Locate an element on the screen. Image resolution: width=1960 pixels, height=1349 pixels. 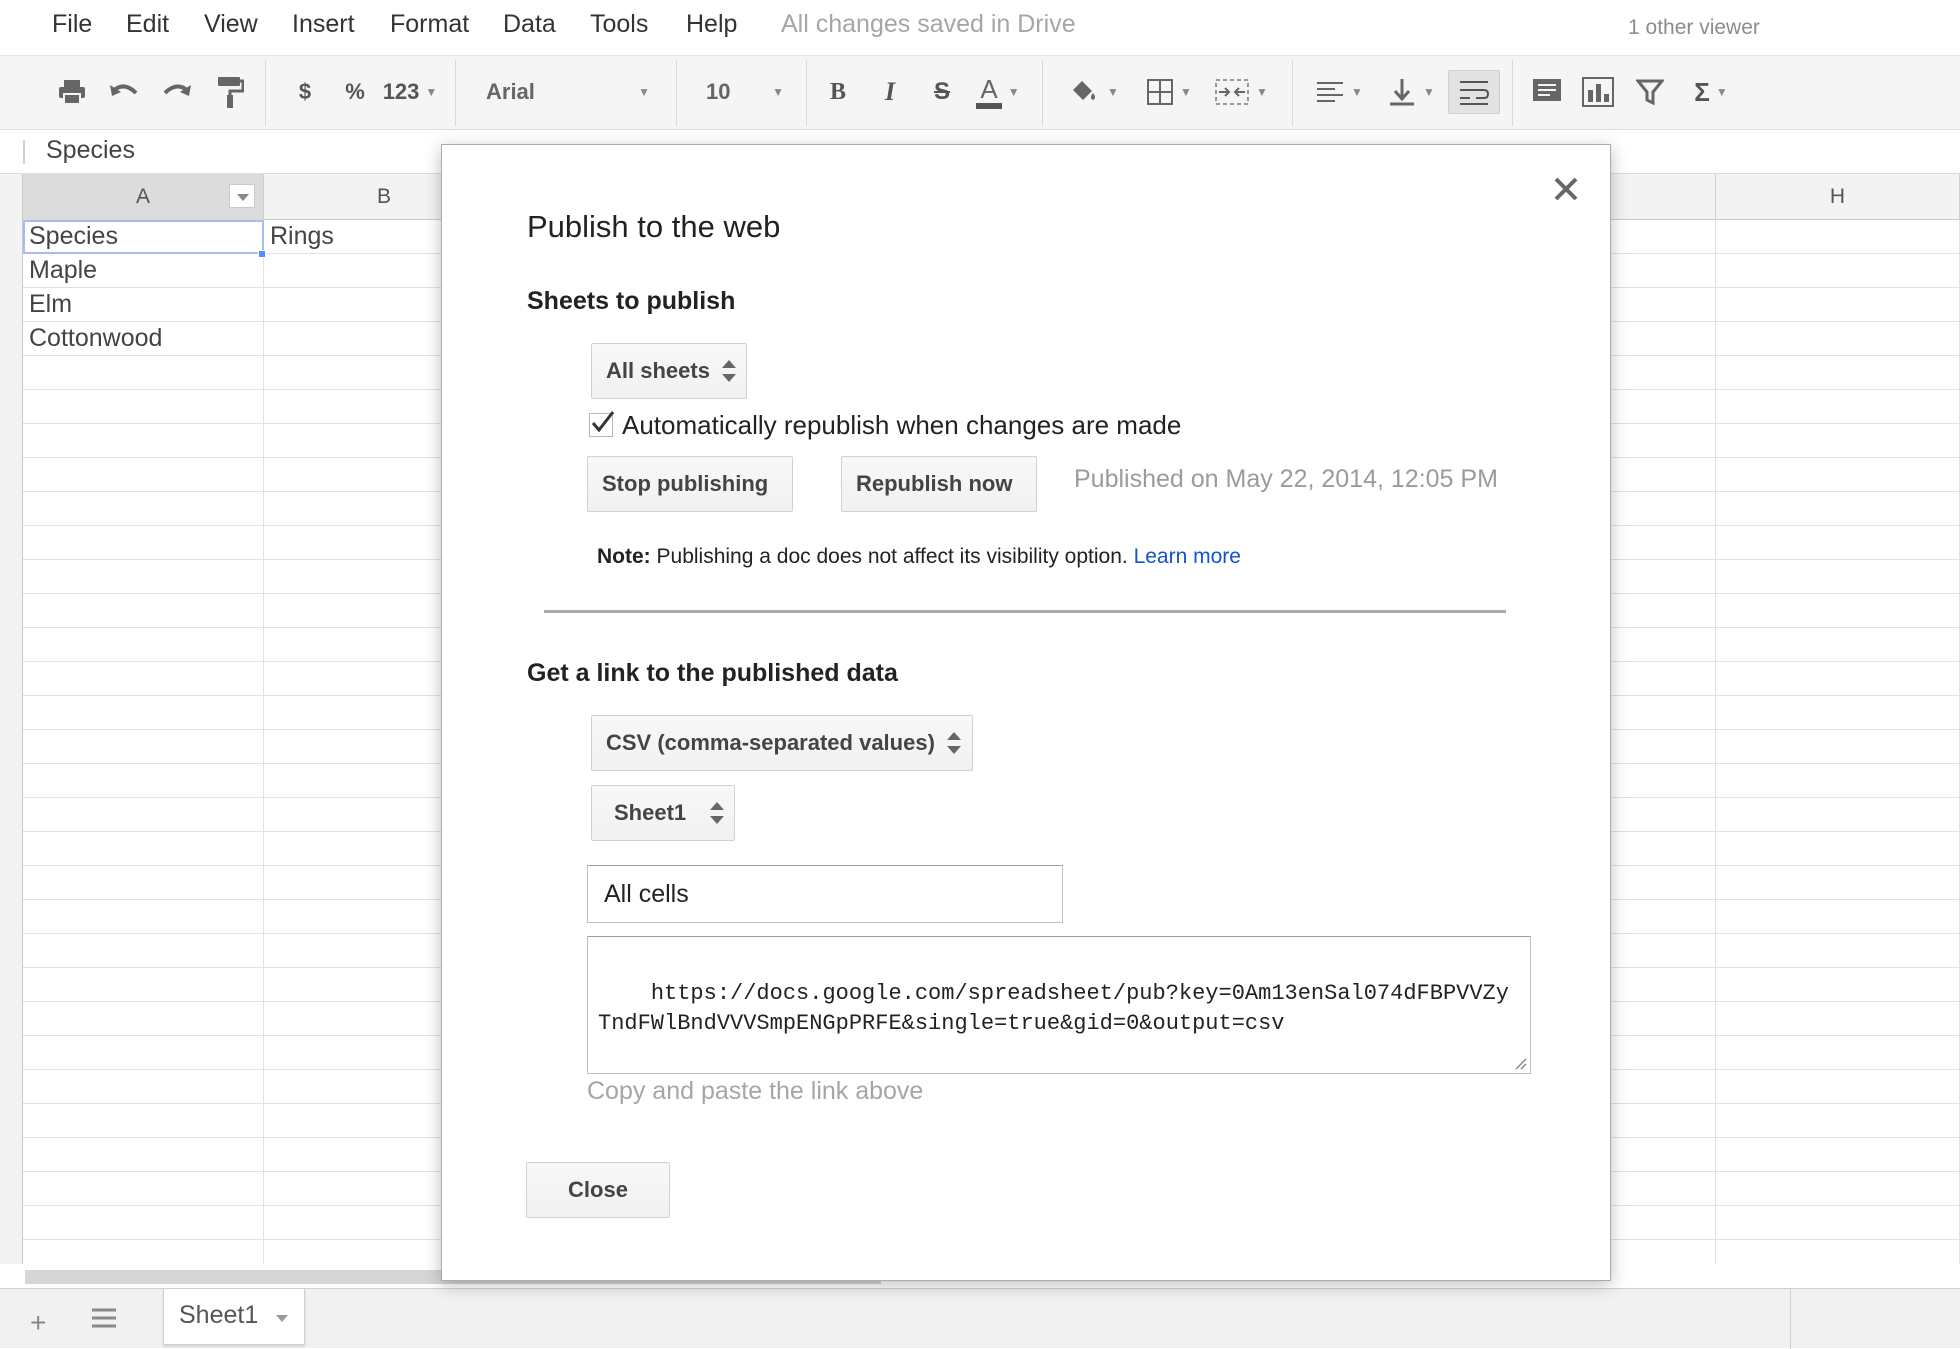
undo-icon is located at coordinates (124, 92).